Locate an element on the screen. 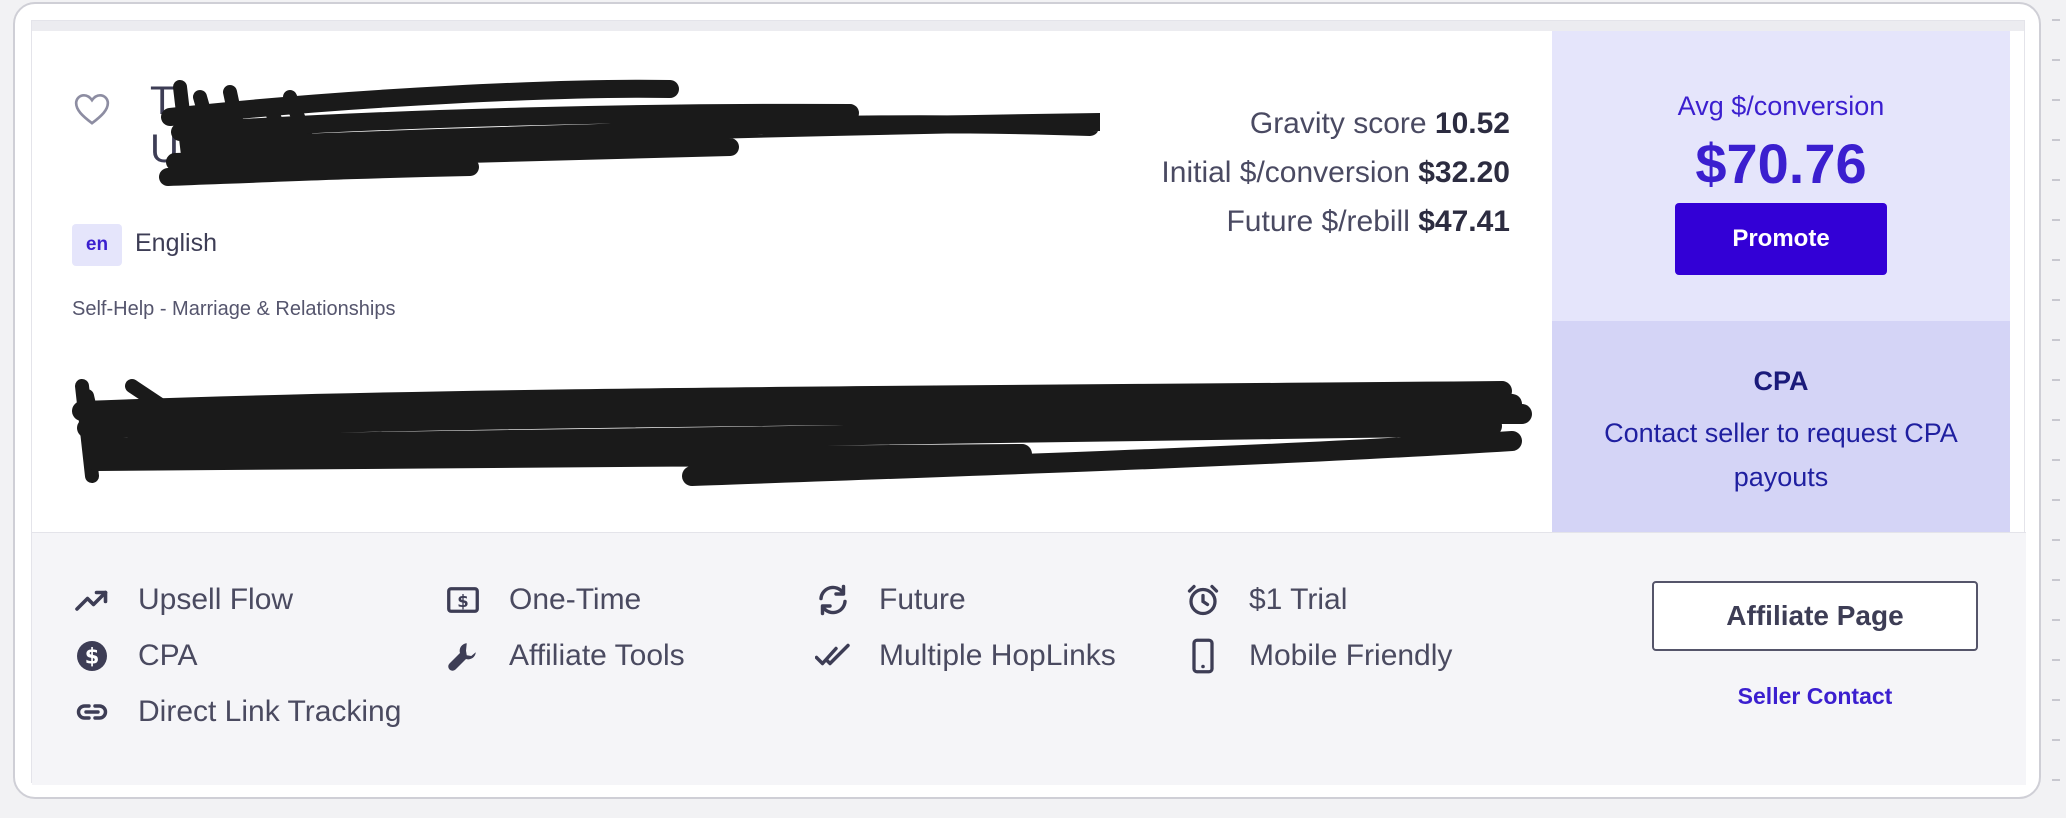 This screenshot has width=2066, height=818. dollar-bill-icon: $ is located at coordinates (463, 600).